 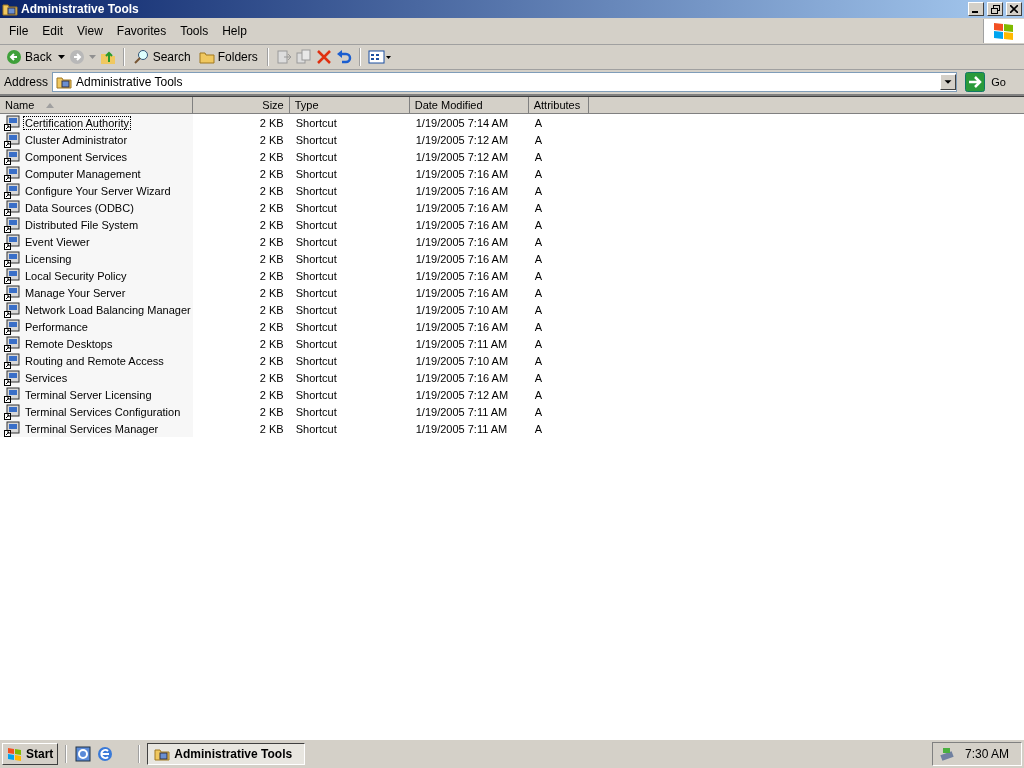 What do you see at coordinates (558, 105) in the screenshot?
I see `column-header: Attributes` at bounding box center [558, 105].